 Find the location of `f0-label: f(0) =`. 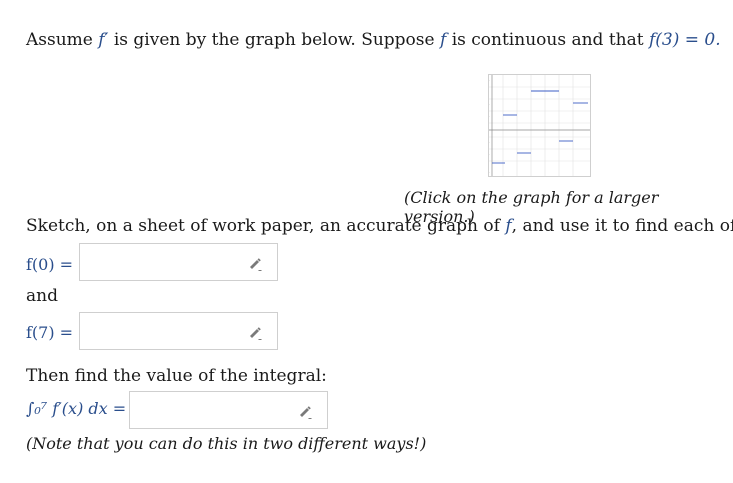

f0-label: f(0) = is located at coordinates (50, 264).